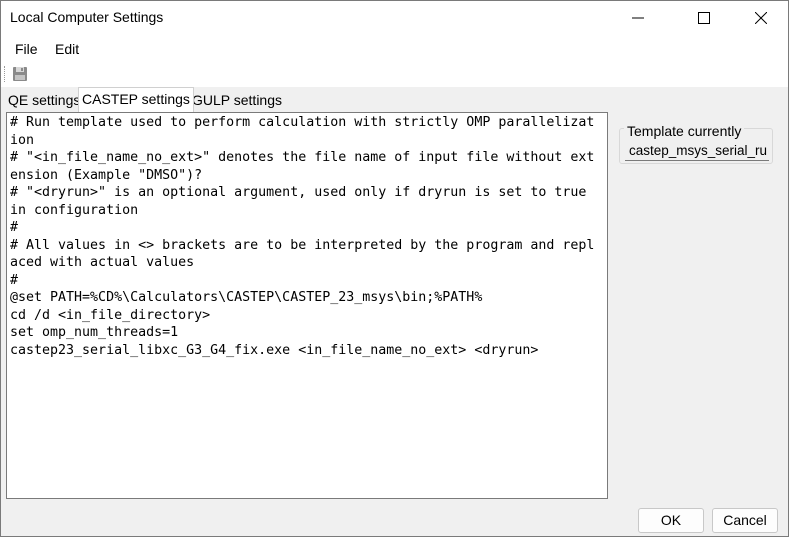  I want to click on tab-qe-settings: QE settings, so click(44, 100).